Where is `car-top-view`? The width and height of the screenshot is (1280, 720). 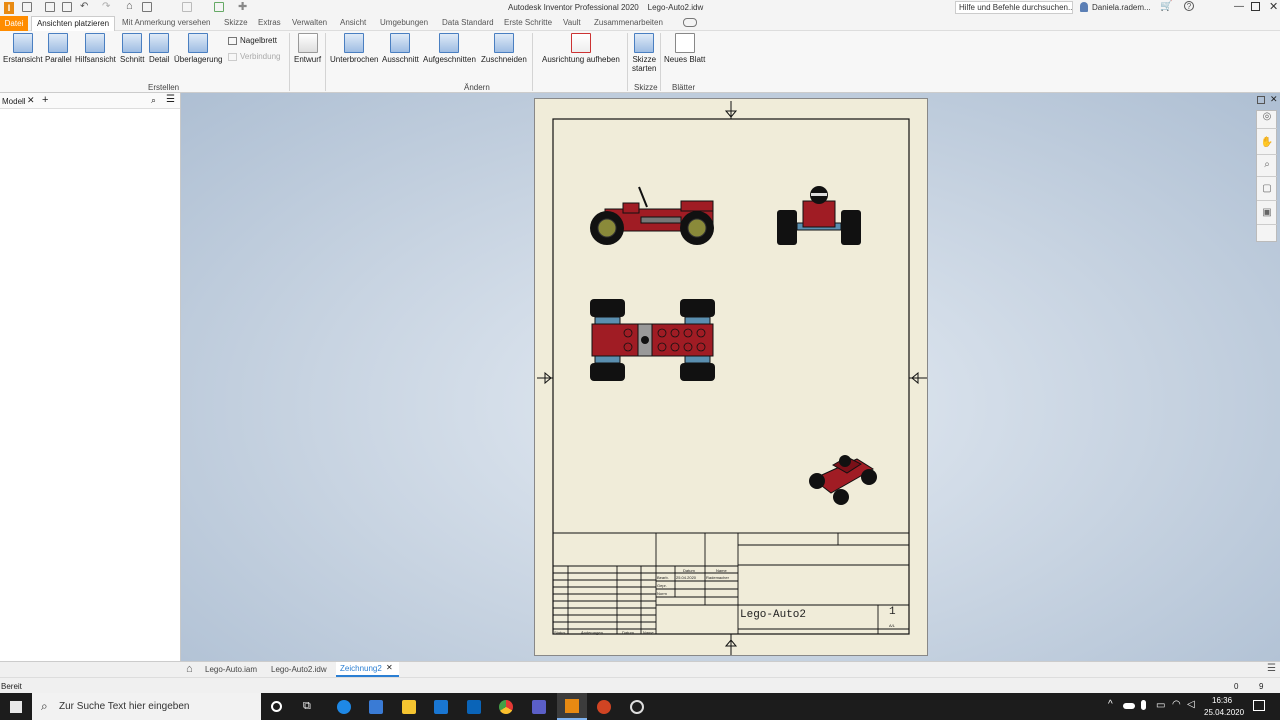
car-top-view is located at coordinates (652, 340).